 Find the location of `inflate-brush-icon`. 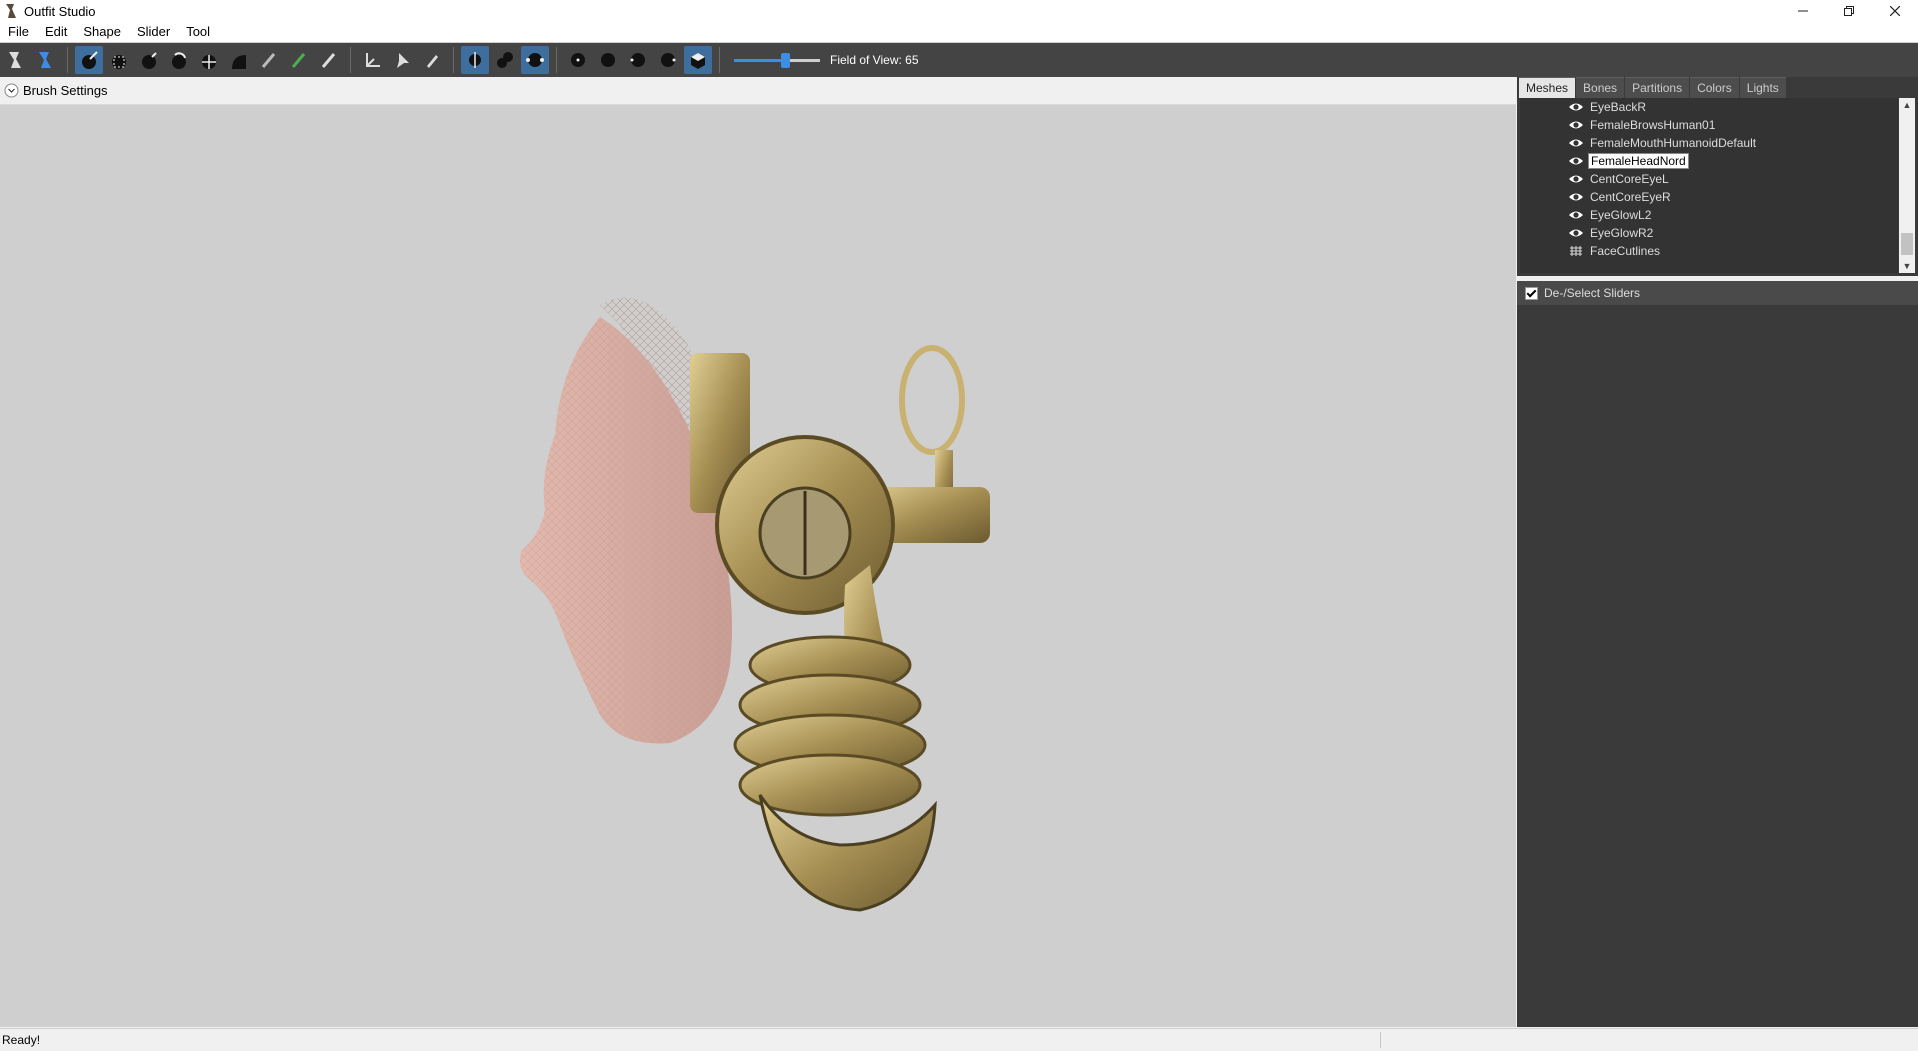

inflate-brush-icon is located at coordinates (149, 60).